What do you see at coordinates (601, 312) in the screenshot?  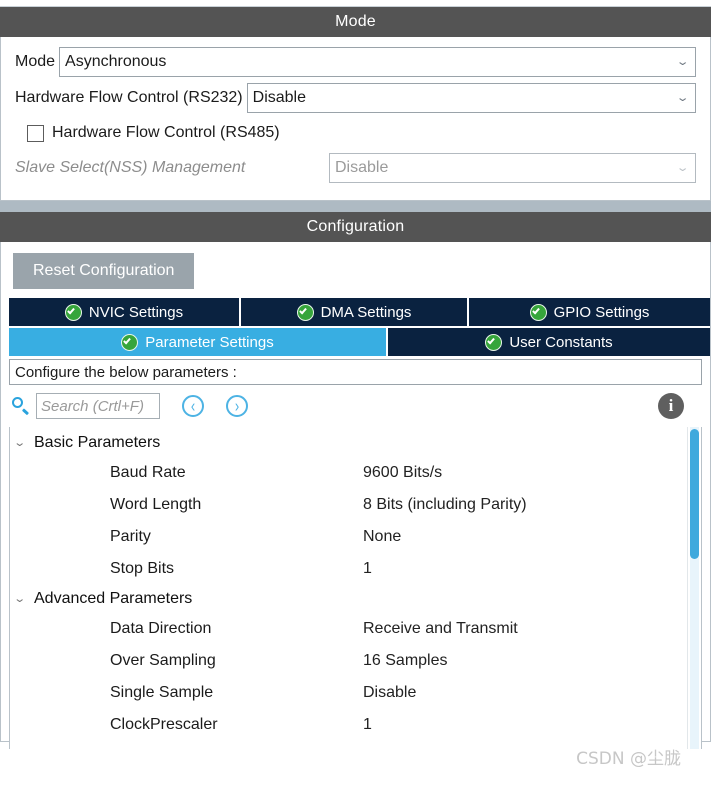 I see `tab-gpio-settings-label: GPIO Settings` at bounding box center [601, 312].